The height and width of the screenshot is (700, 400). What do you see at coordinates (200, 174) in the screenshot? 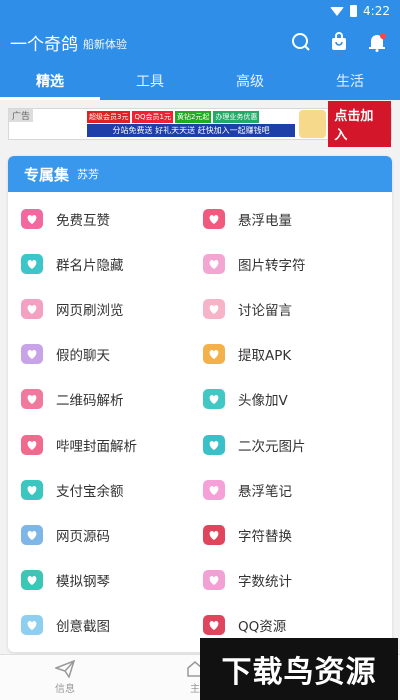
I see `card-header: 专属集 苏芳` at bounding box center [200, 174].